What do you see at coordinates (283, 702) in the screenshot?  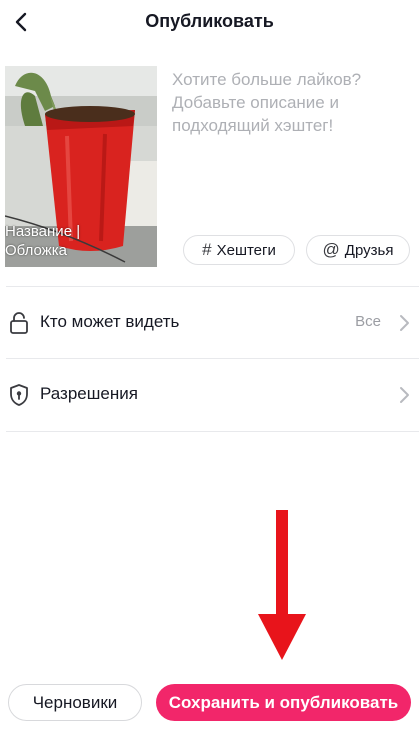 I see `save-and-publish-button: Сохранить и опубликовать` at bounding box center [283, 702].